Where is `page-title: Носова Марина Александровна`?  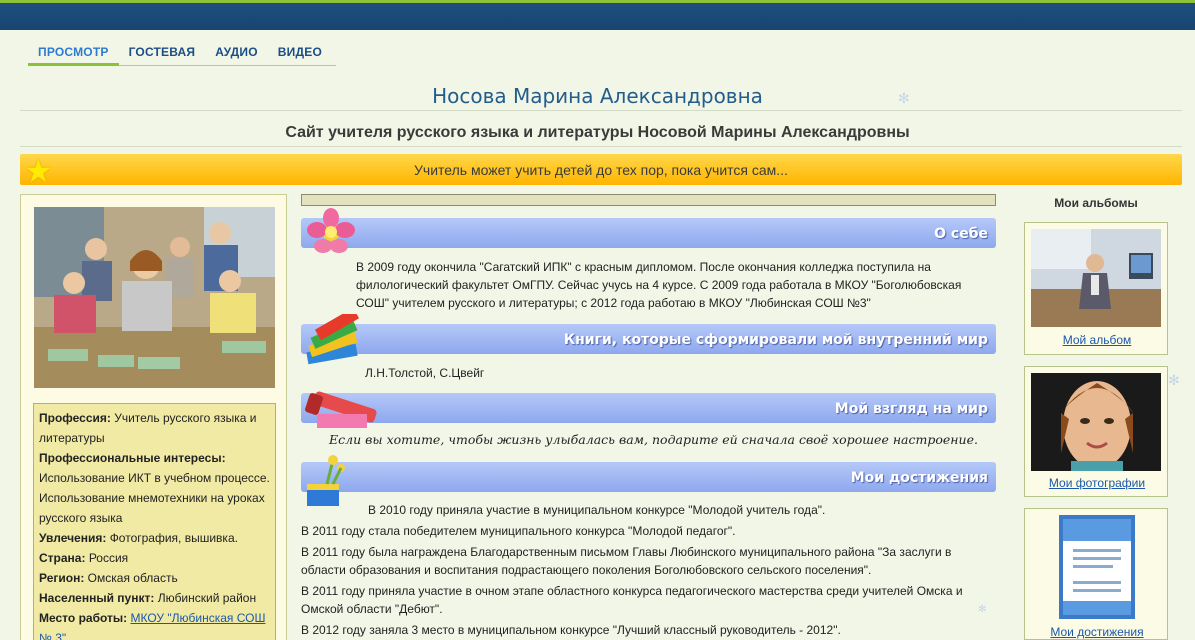 page-title: Носова Марина Александровна is located at coordinates (597, 96).